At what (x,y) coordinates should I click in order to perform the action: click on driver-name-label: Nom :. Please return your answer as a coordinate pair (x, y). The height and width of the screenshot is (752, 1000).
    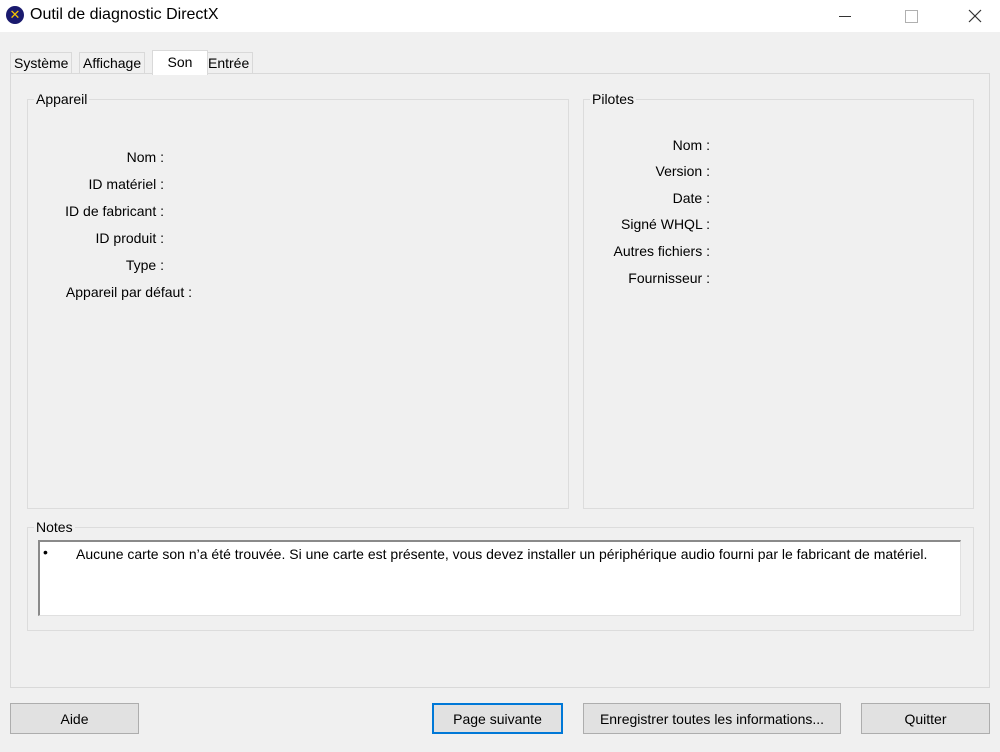
    Looking at the image, I should click on (691, 145).